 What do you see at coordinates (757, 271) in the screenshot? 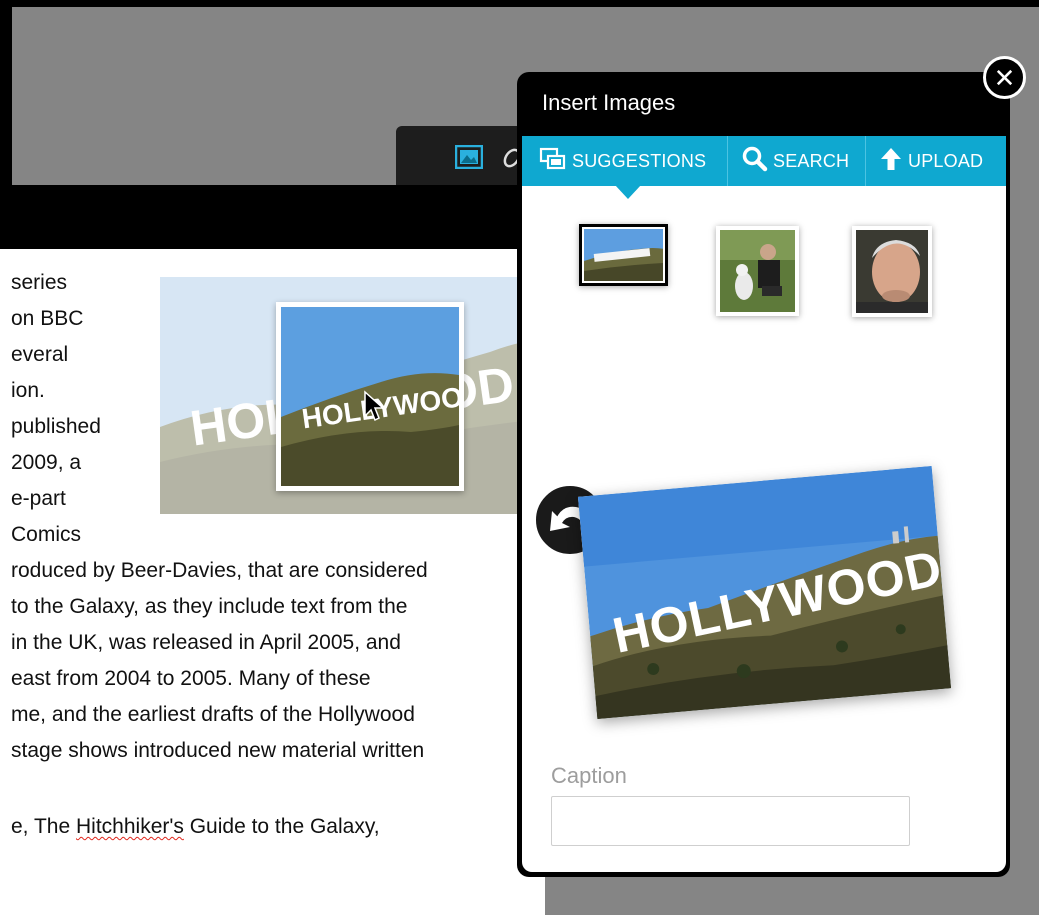
I see `thumbnail-man-with-dog` at bounding box center [757, 271].